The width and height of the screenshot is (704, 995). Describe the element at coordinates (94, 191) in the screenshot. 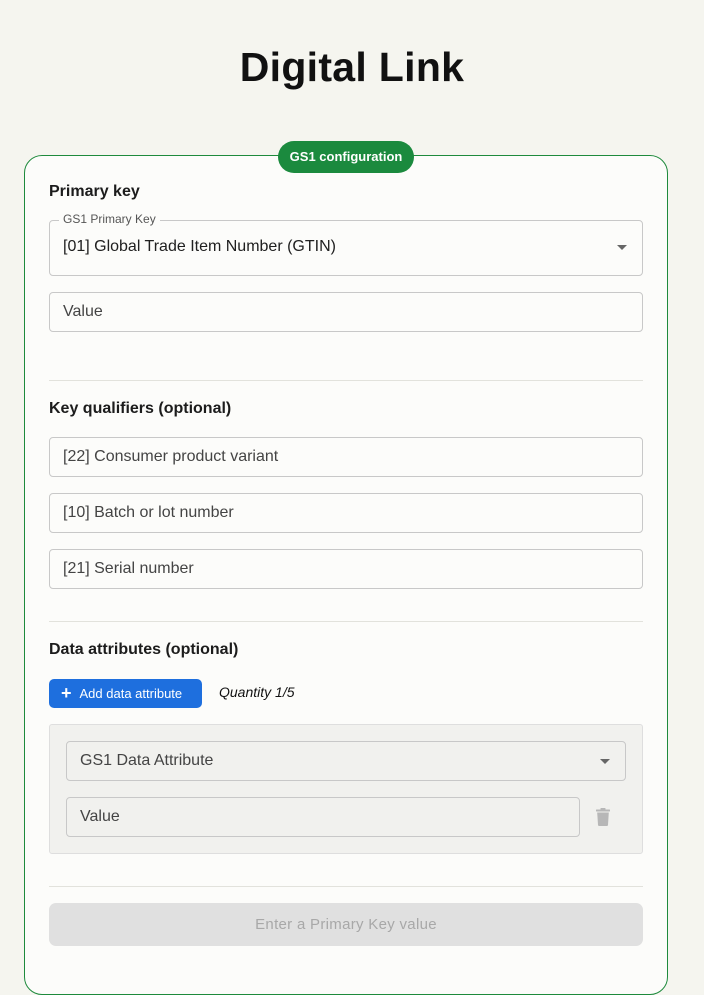

I see `primary-key-heading: Primary key` at that location.